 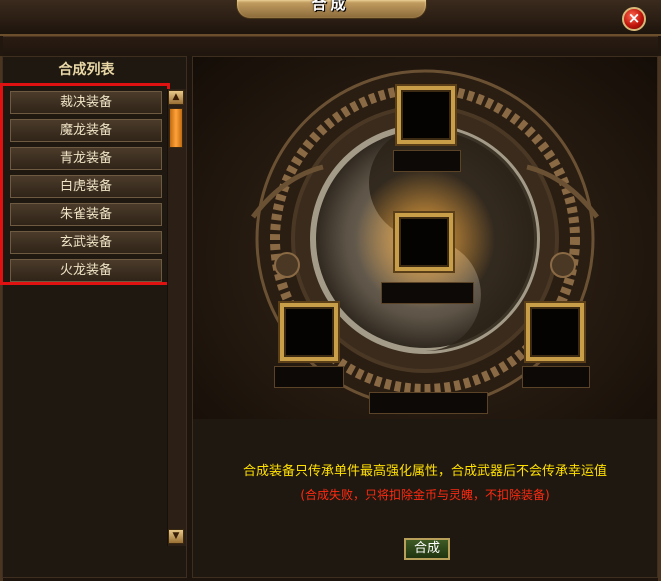 What do you see at coordinates (330, 6) in the screenshot?
I see `window-title: 合成` at bounding box center [330, 6].